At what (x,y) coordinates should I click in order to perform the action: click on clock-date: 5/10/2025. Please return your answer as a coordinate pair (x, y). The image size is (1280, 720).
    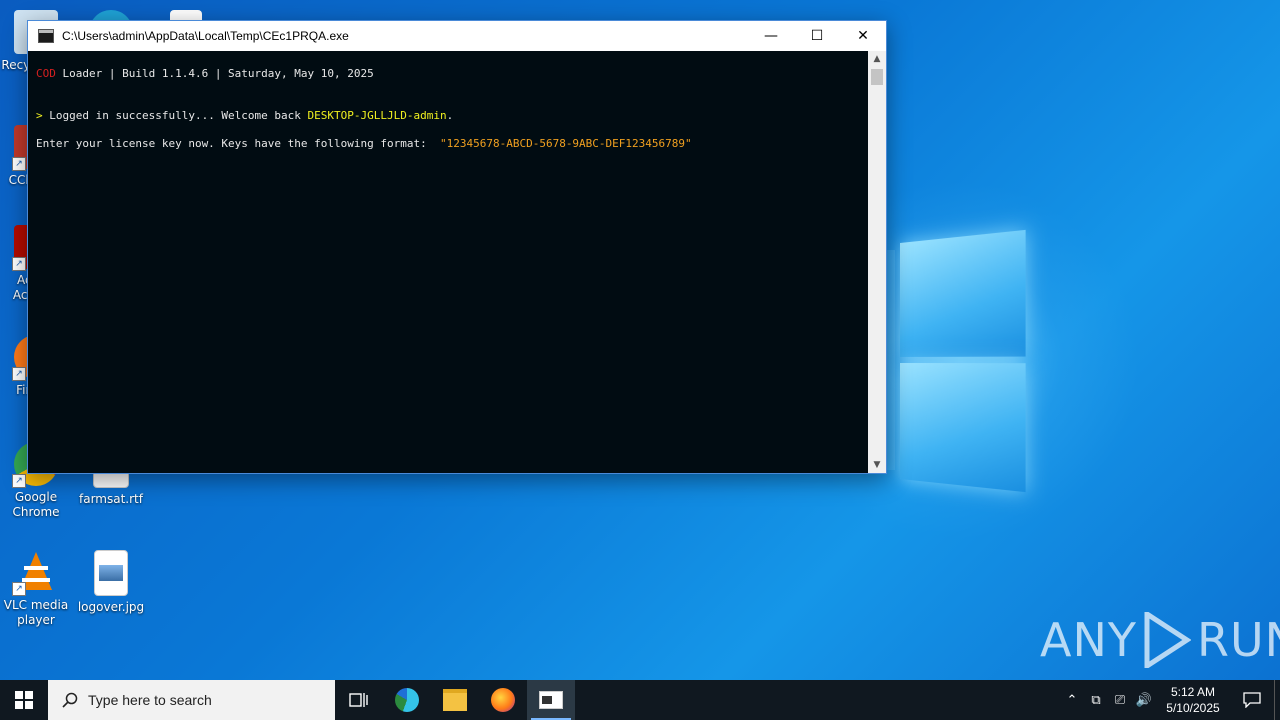
    Looking at the image, I should click on (1193, 708).